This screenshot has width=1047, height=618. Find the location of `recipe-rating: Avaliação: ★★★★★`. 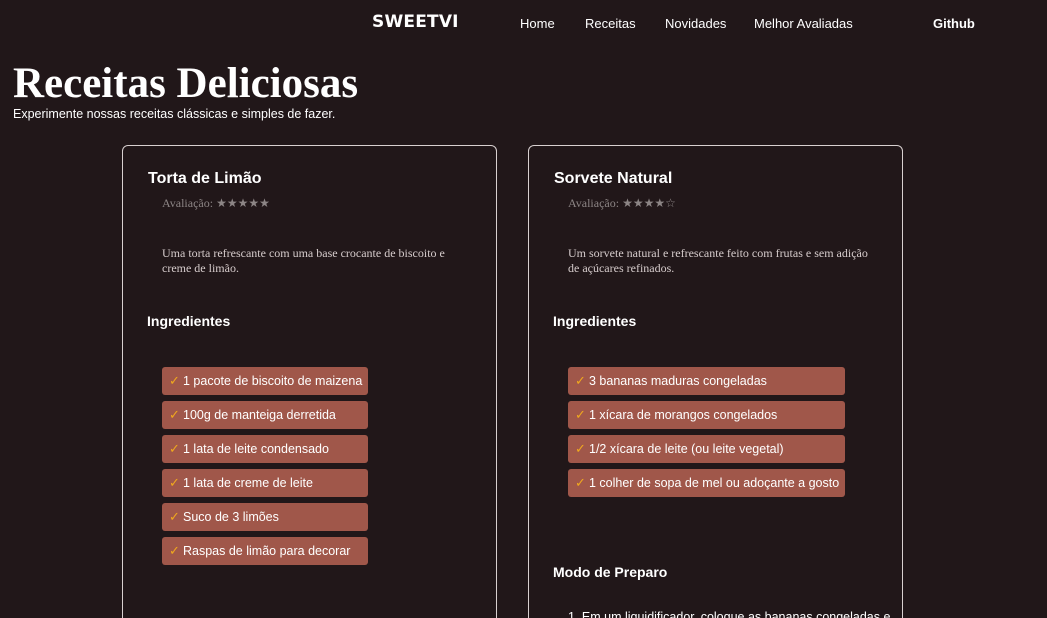

recipe-rating: Avaliação: ★★★★★ is located at coordinates (216, 203).